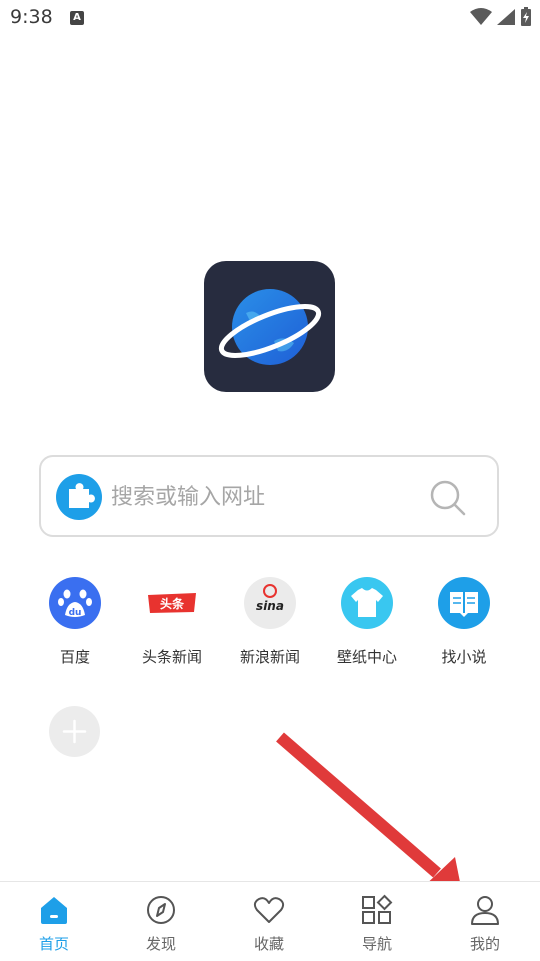 The width and height of the screenshot is (540, 961). What do you see at coordinates (74, 657) in the screenshot?
I see `shortcut-label: 百度` at bounding box center [74, 657].